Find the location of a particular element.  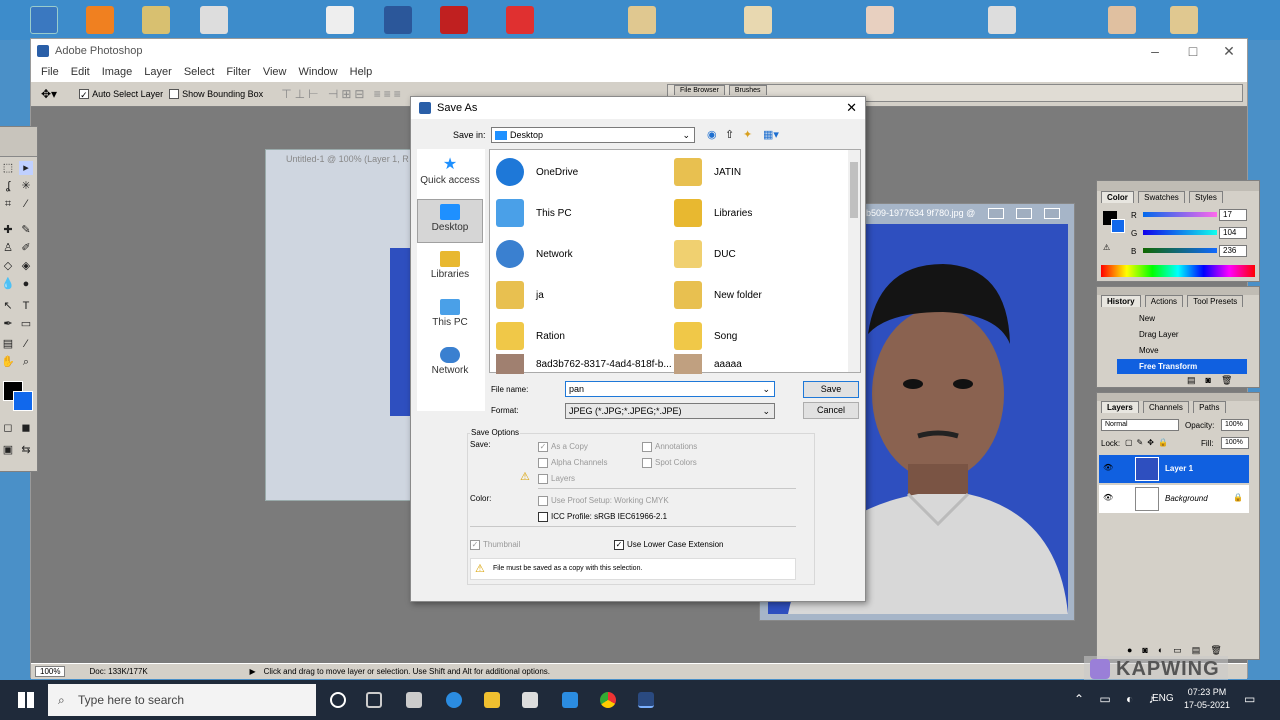

opacity-value: 100% is located at coordinates (1235, 425).